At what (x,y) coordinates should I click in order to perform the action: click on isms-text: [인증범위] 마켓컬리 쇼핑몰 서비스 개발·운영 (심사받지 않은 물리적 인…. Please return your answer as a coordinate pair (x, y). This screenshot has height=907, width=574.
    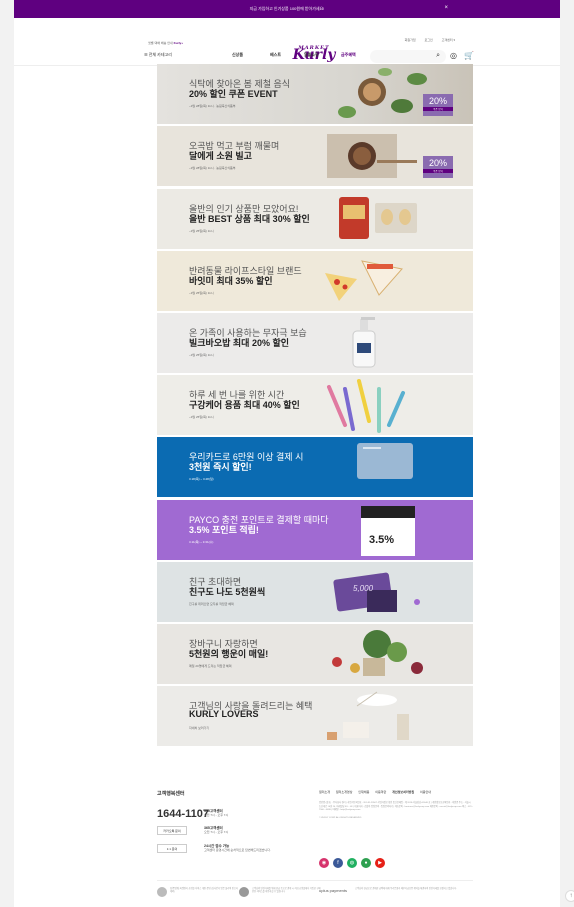
    Looking at the image, I should click on (204, 891).